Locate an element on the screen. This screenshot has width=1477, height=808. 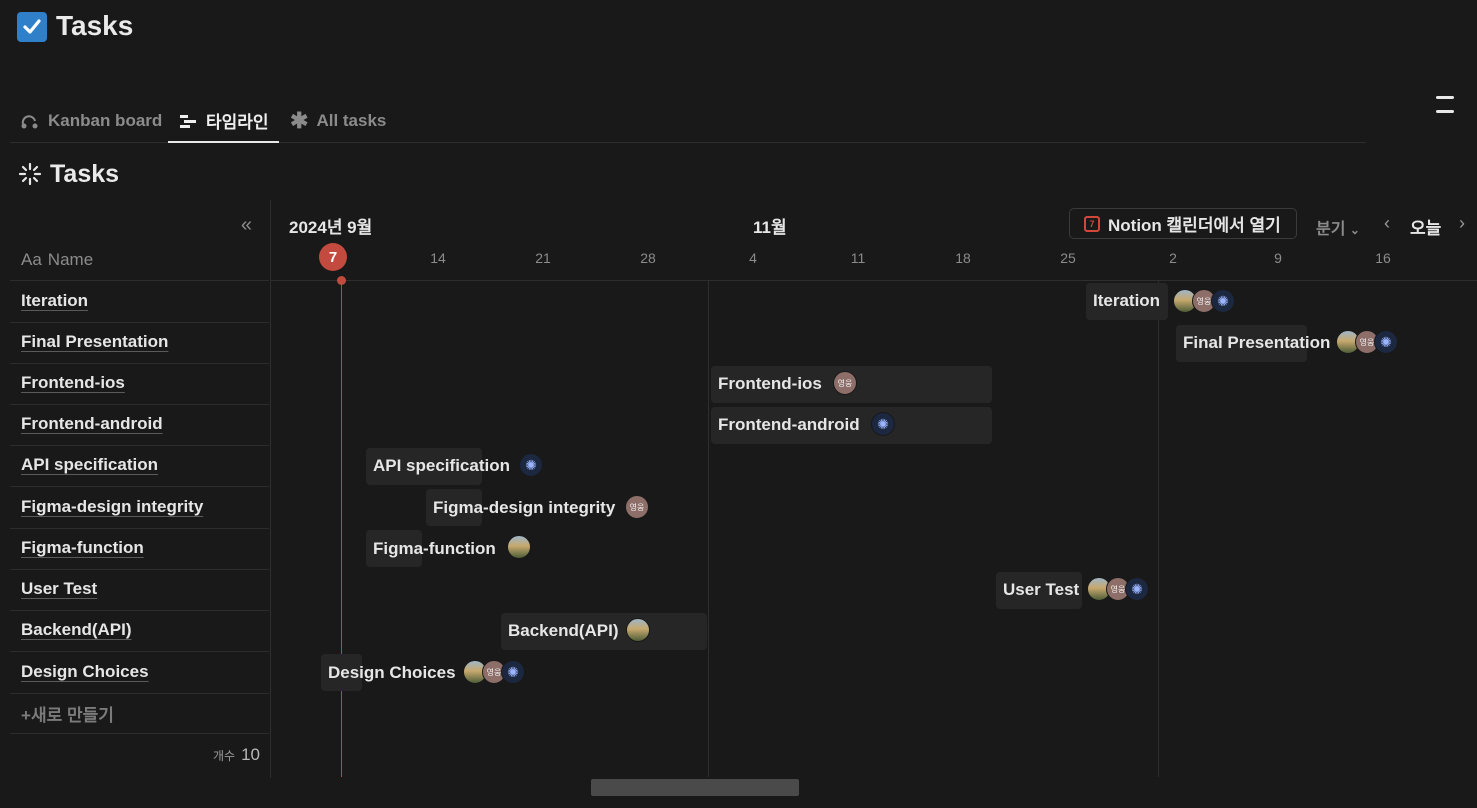
today-button: 오늘 is located at coordinates (1425, 226).